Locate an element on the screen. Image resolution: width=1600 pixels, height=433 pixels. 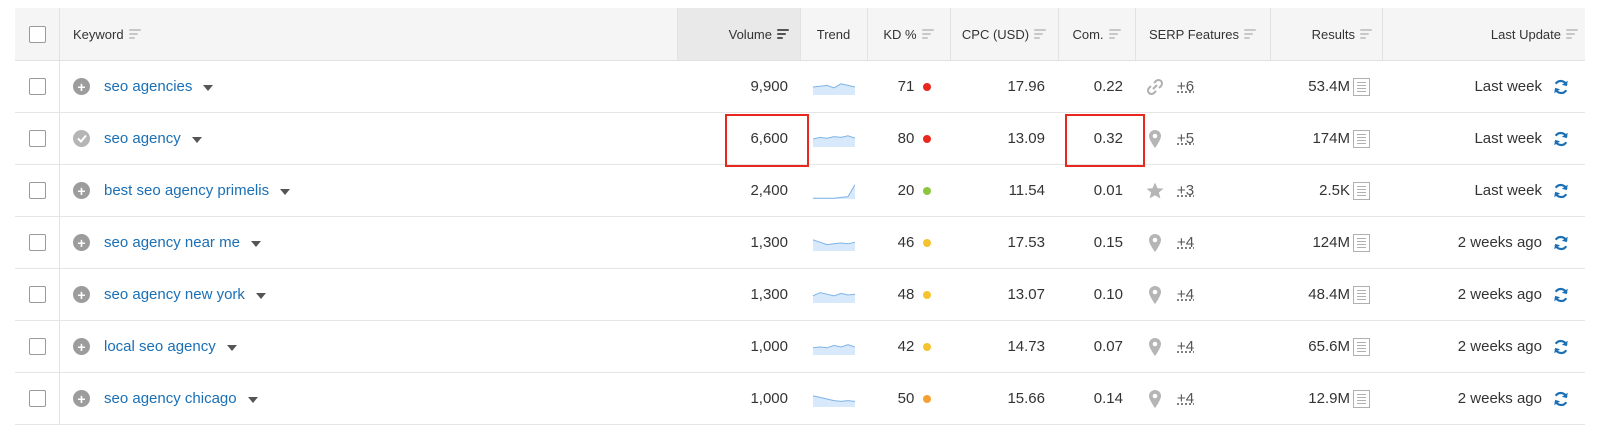
kd-cell: 71 is located at coordinates (908, 86).